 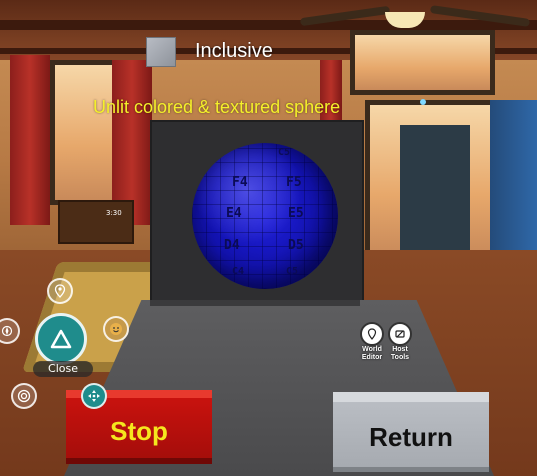 I want to click on sphere-label: F4, so click(x=240, y=182).